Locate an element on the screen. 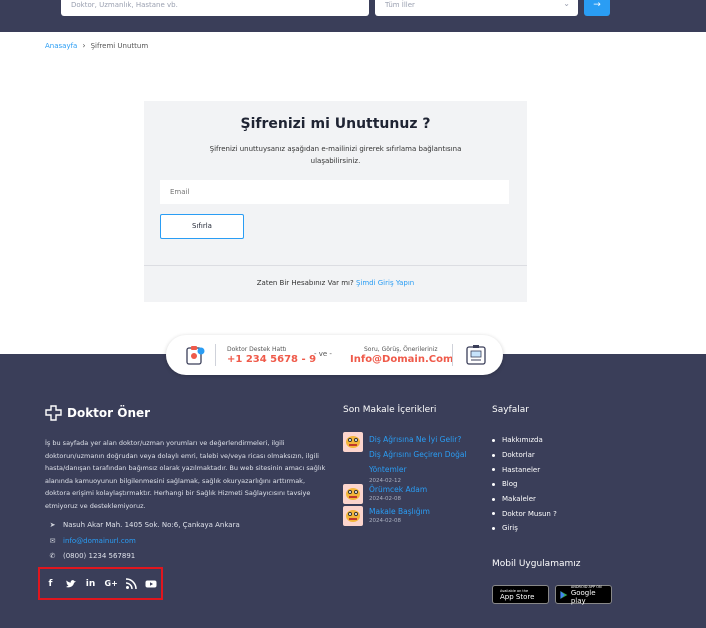 The width and height of the screenshot is (706, 628). search-input: Doktor, Uzmanlık, Hastane vb. is located at coordinates (215, 8).